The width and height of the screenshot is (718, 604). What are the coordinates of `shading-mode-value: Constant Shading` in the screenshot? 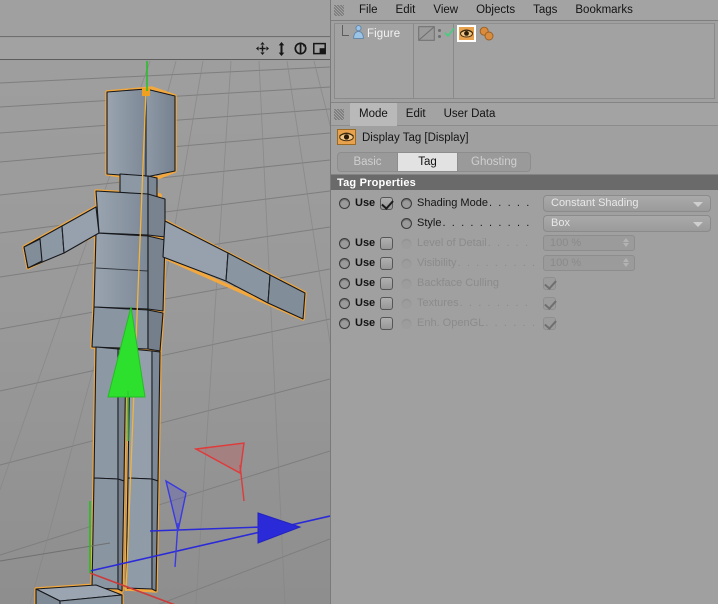 It's located at (595, 203).